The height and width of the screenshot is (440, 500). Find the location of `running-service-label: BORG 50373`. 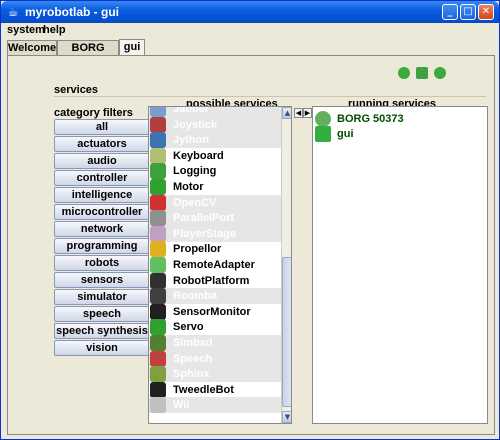

running-service-label: BORG 50373 is located at coordinates (370, 119).